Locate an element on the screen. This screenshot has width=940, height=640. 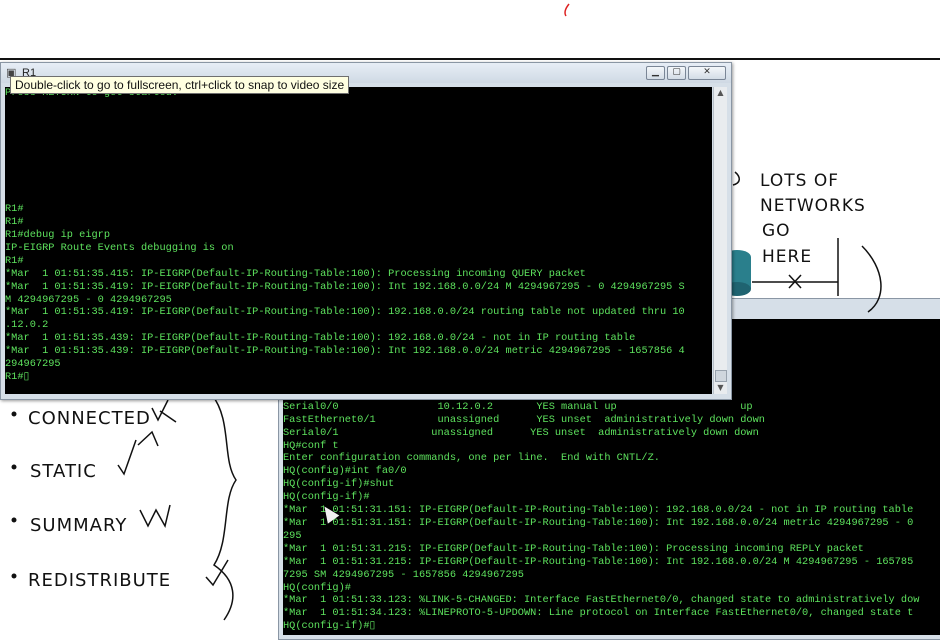
check-static-icon is located at coordinates (127, 457).